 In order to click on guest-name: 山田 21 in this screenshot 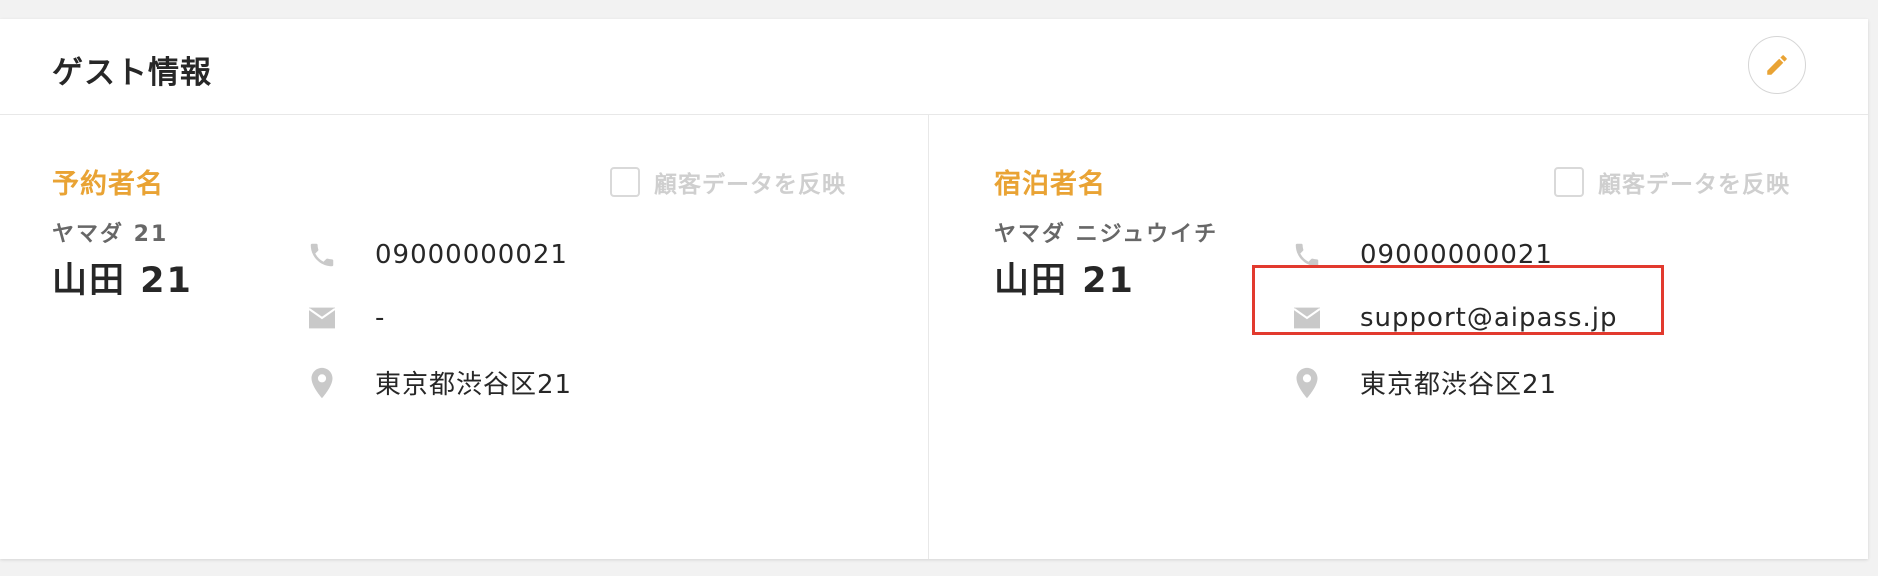, I will do `click(1064, 281)`.